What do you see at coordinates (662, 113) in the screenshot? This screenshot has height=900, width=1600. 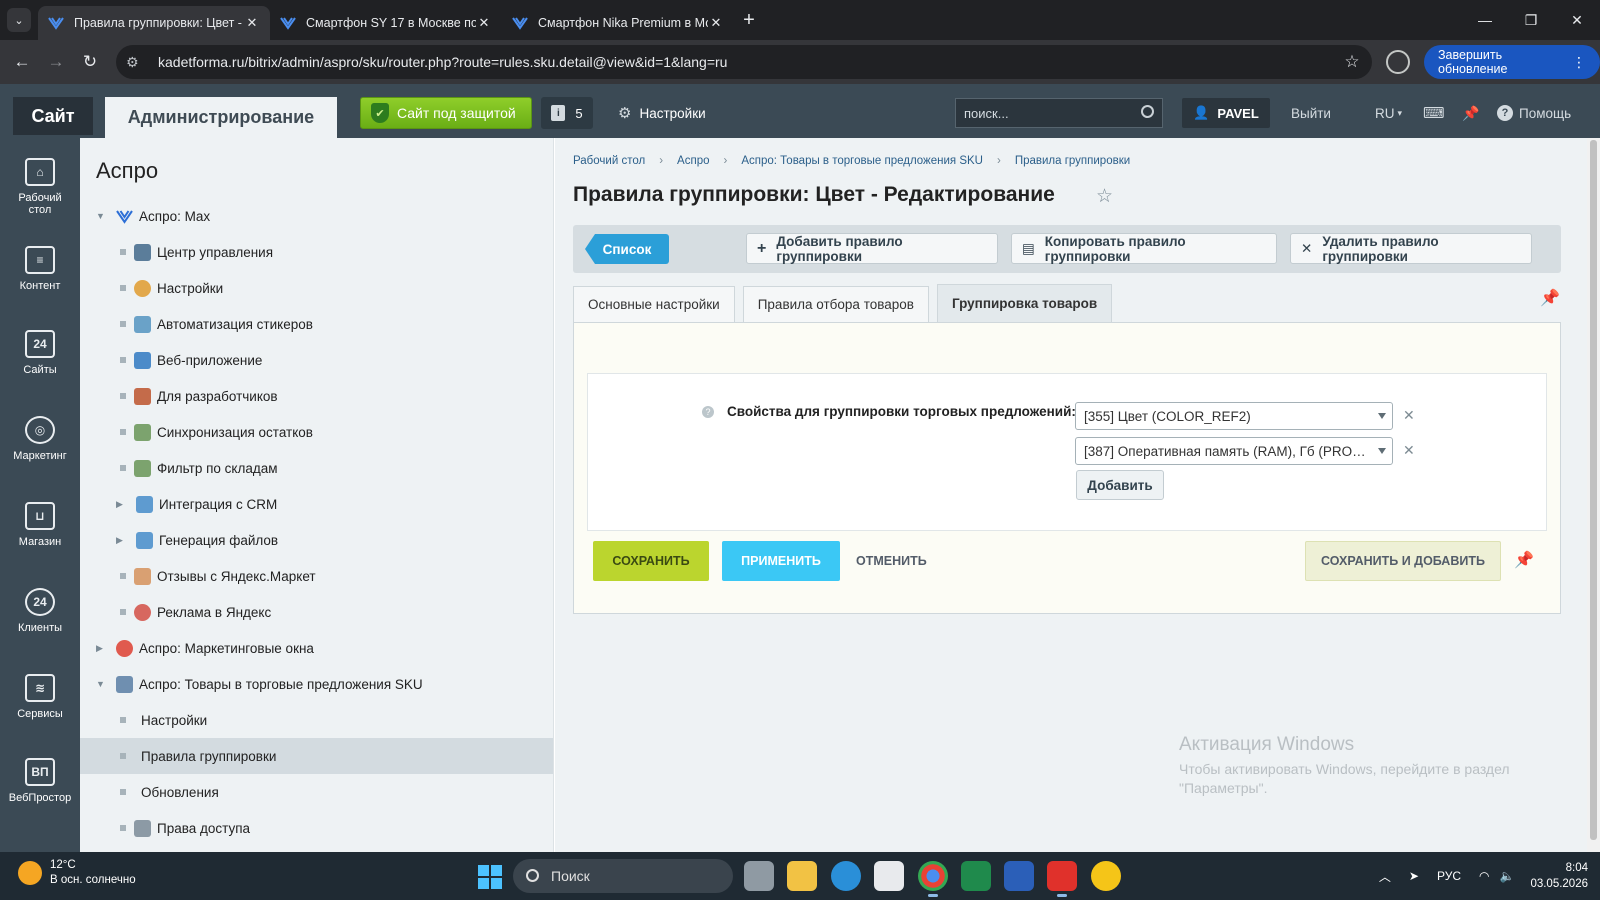 I see `settings-link: ⚙ Настройки` at bounding box center [662, 113].